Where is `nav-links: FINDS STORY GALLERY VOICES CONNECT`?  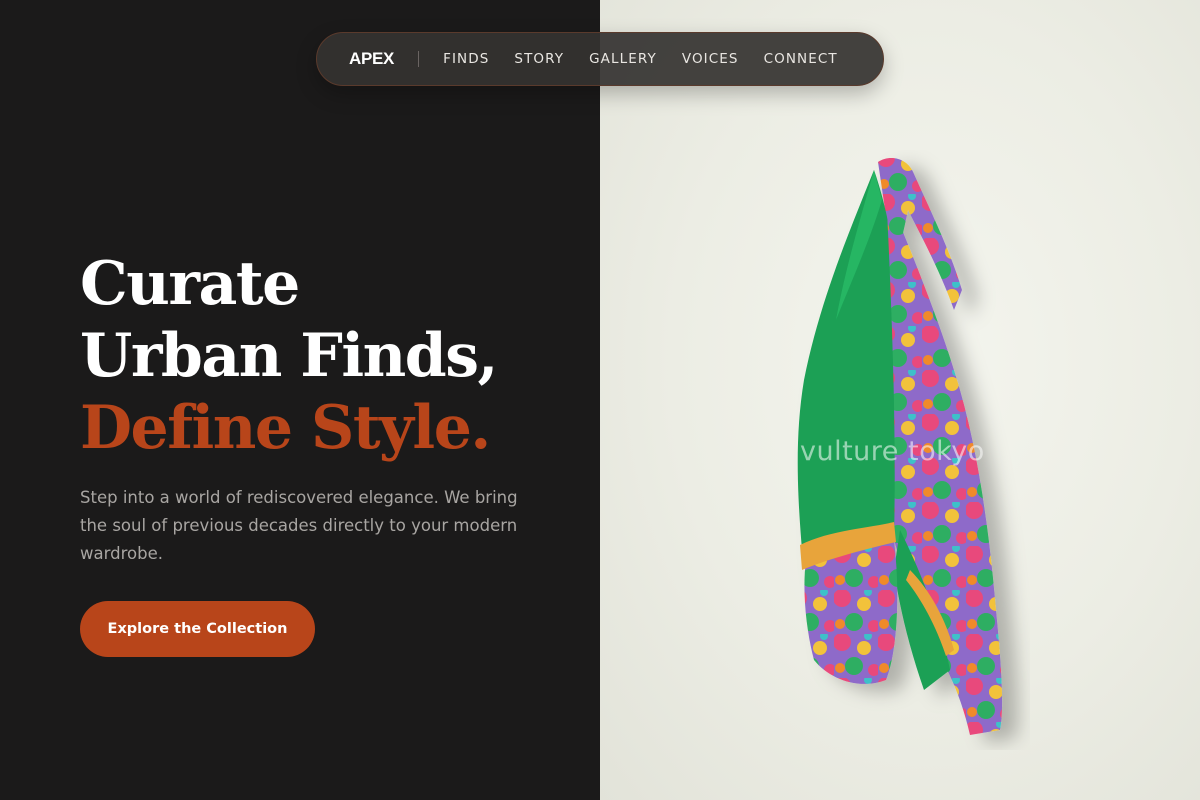
nav-links: FINDS STORY GALLERY VOICES CONNECT is located at coordinates (640, 59).